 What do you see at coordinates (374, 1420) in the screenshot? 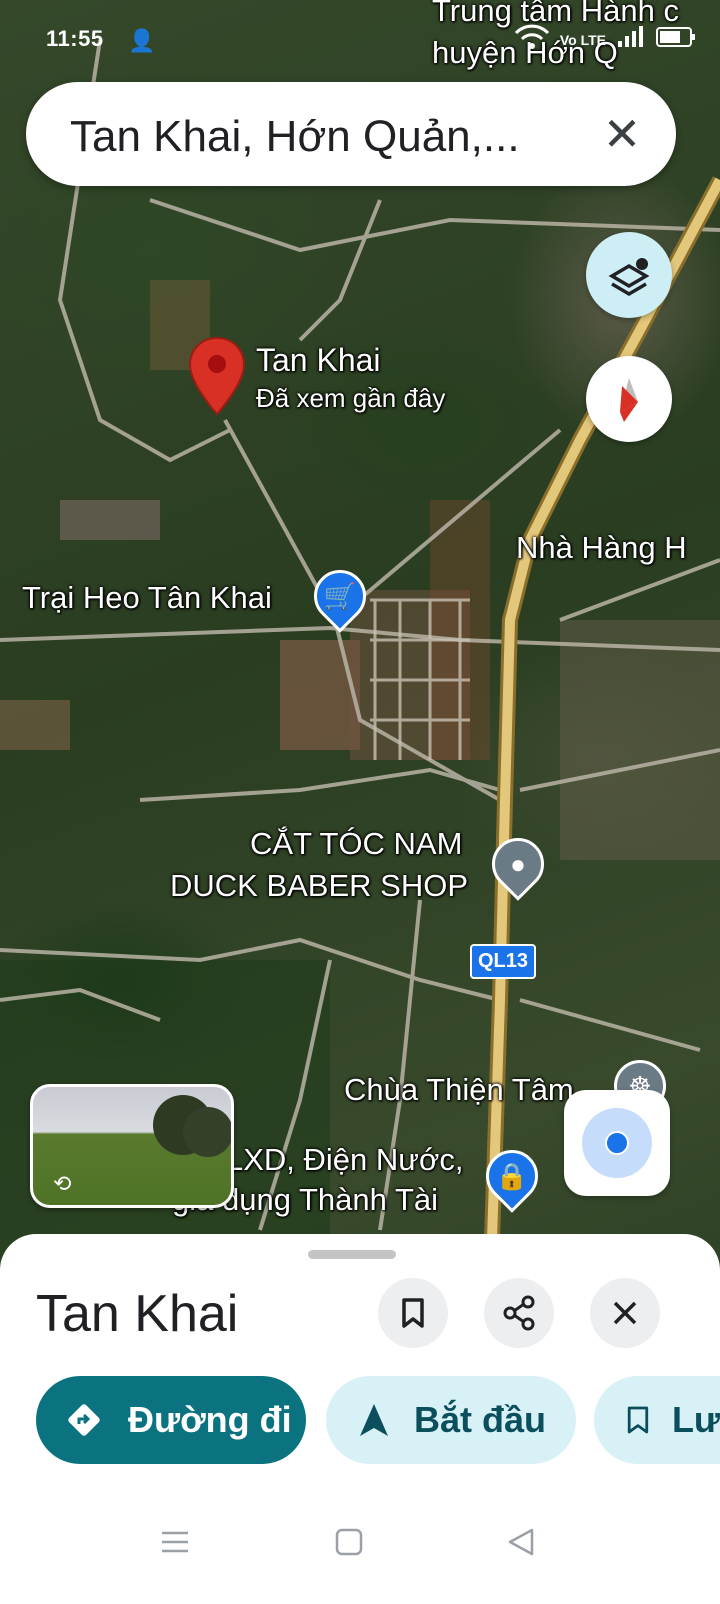
I see `navigation-arrow-icon` at bounding box center [374, 1420].